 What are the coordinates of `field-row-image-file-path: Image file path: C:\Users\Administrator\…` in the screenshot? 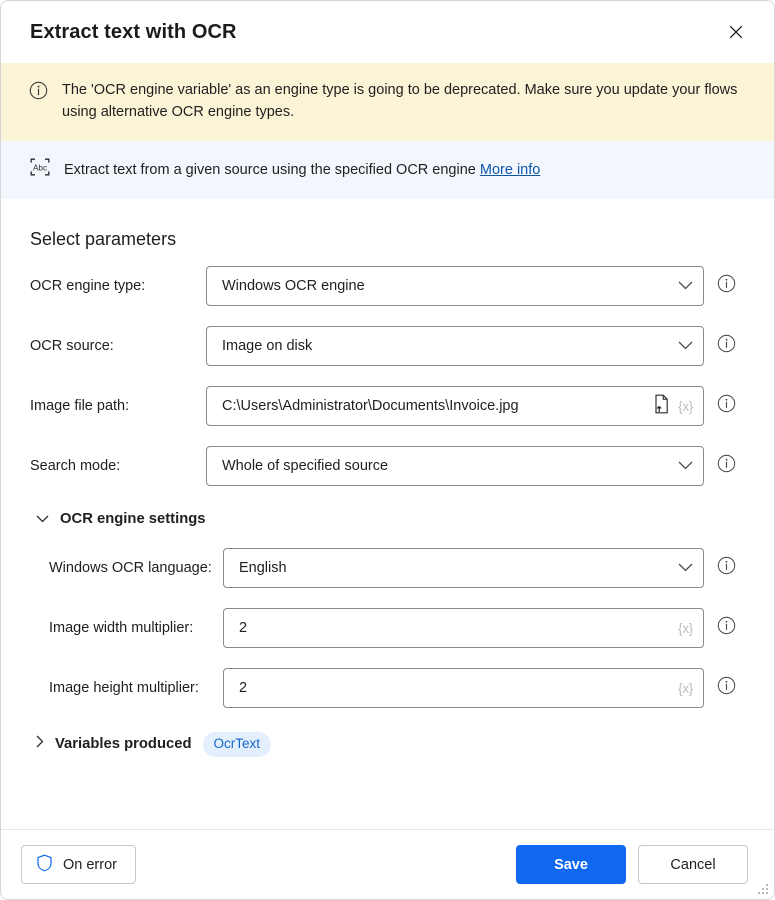 It's located at (387, 406).